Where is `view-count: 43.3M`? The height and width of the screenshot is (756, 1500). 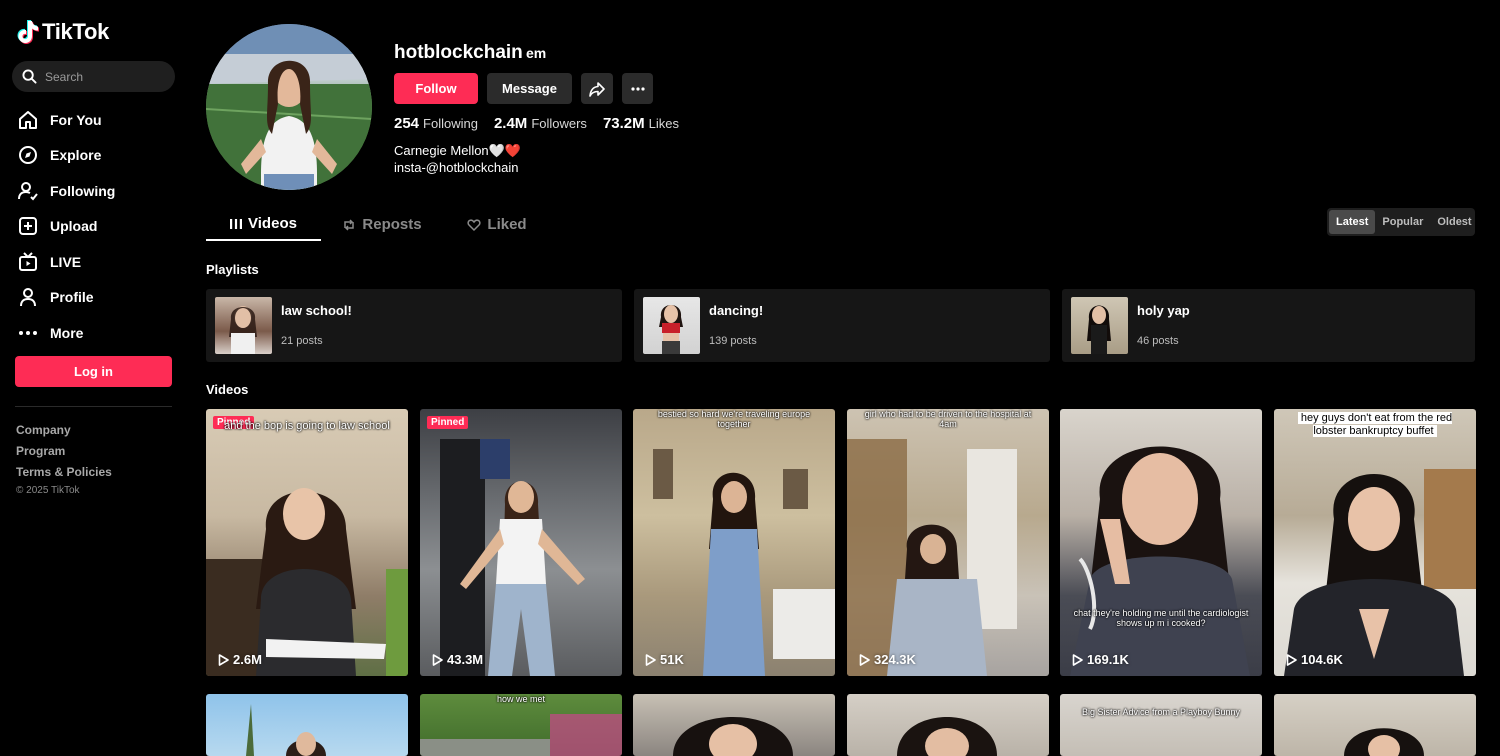
view-count: 43.3M is located at coordinates (457, 659).